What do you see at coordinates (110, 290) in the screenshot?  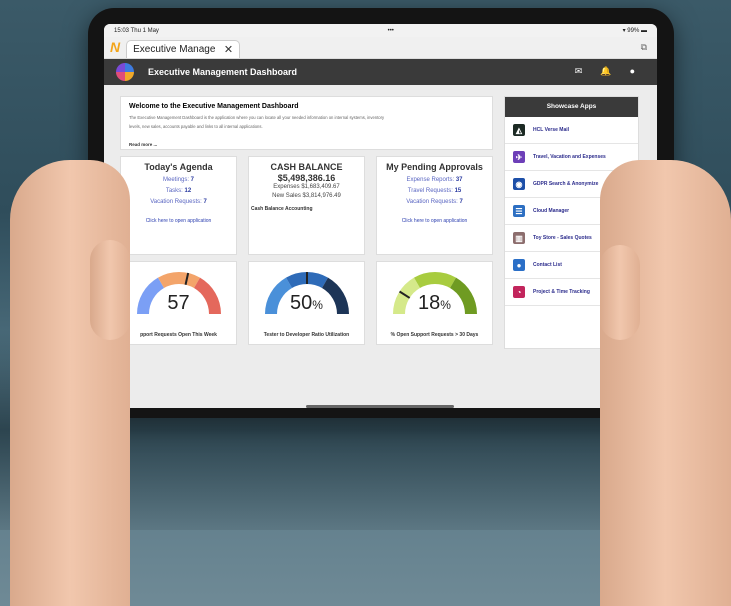 I see `left-thumb` at bounding box center [110, 290].